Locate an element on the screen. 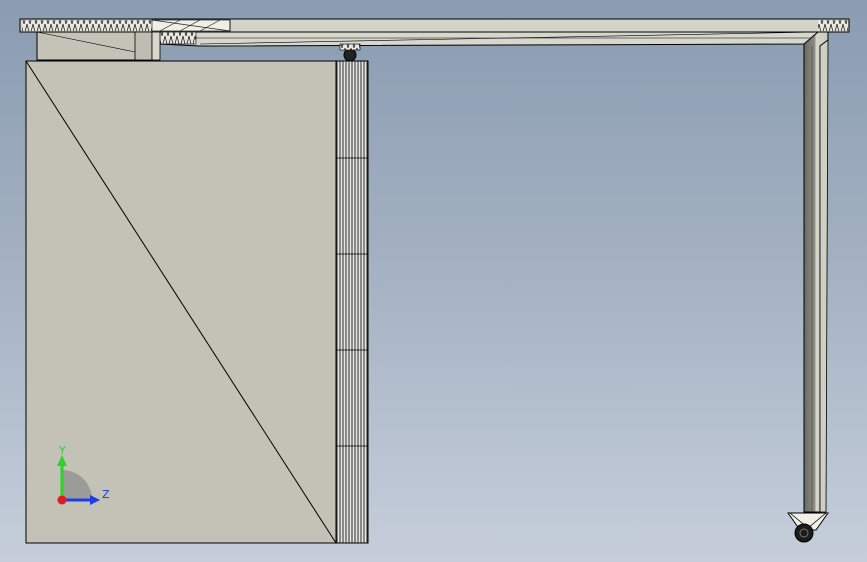 The width and height of the screenshot is (867, 562). y-axis-label: Y is located at coordinates (62, 450).